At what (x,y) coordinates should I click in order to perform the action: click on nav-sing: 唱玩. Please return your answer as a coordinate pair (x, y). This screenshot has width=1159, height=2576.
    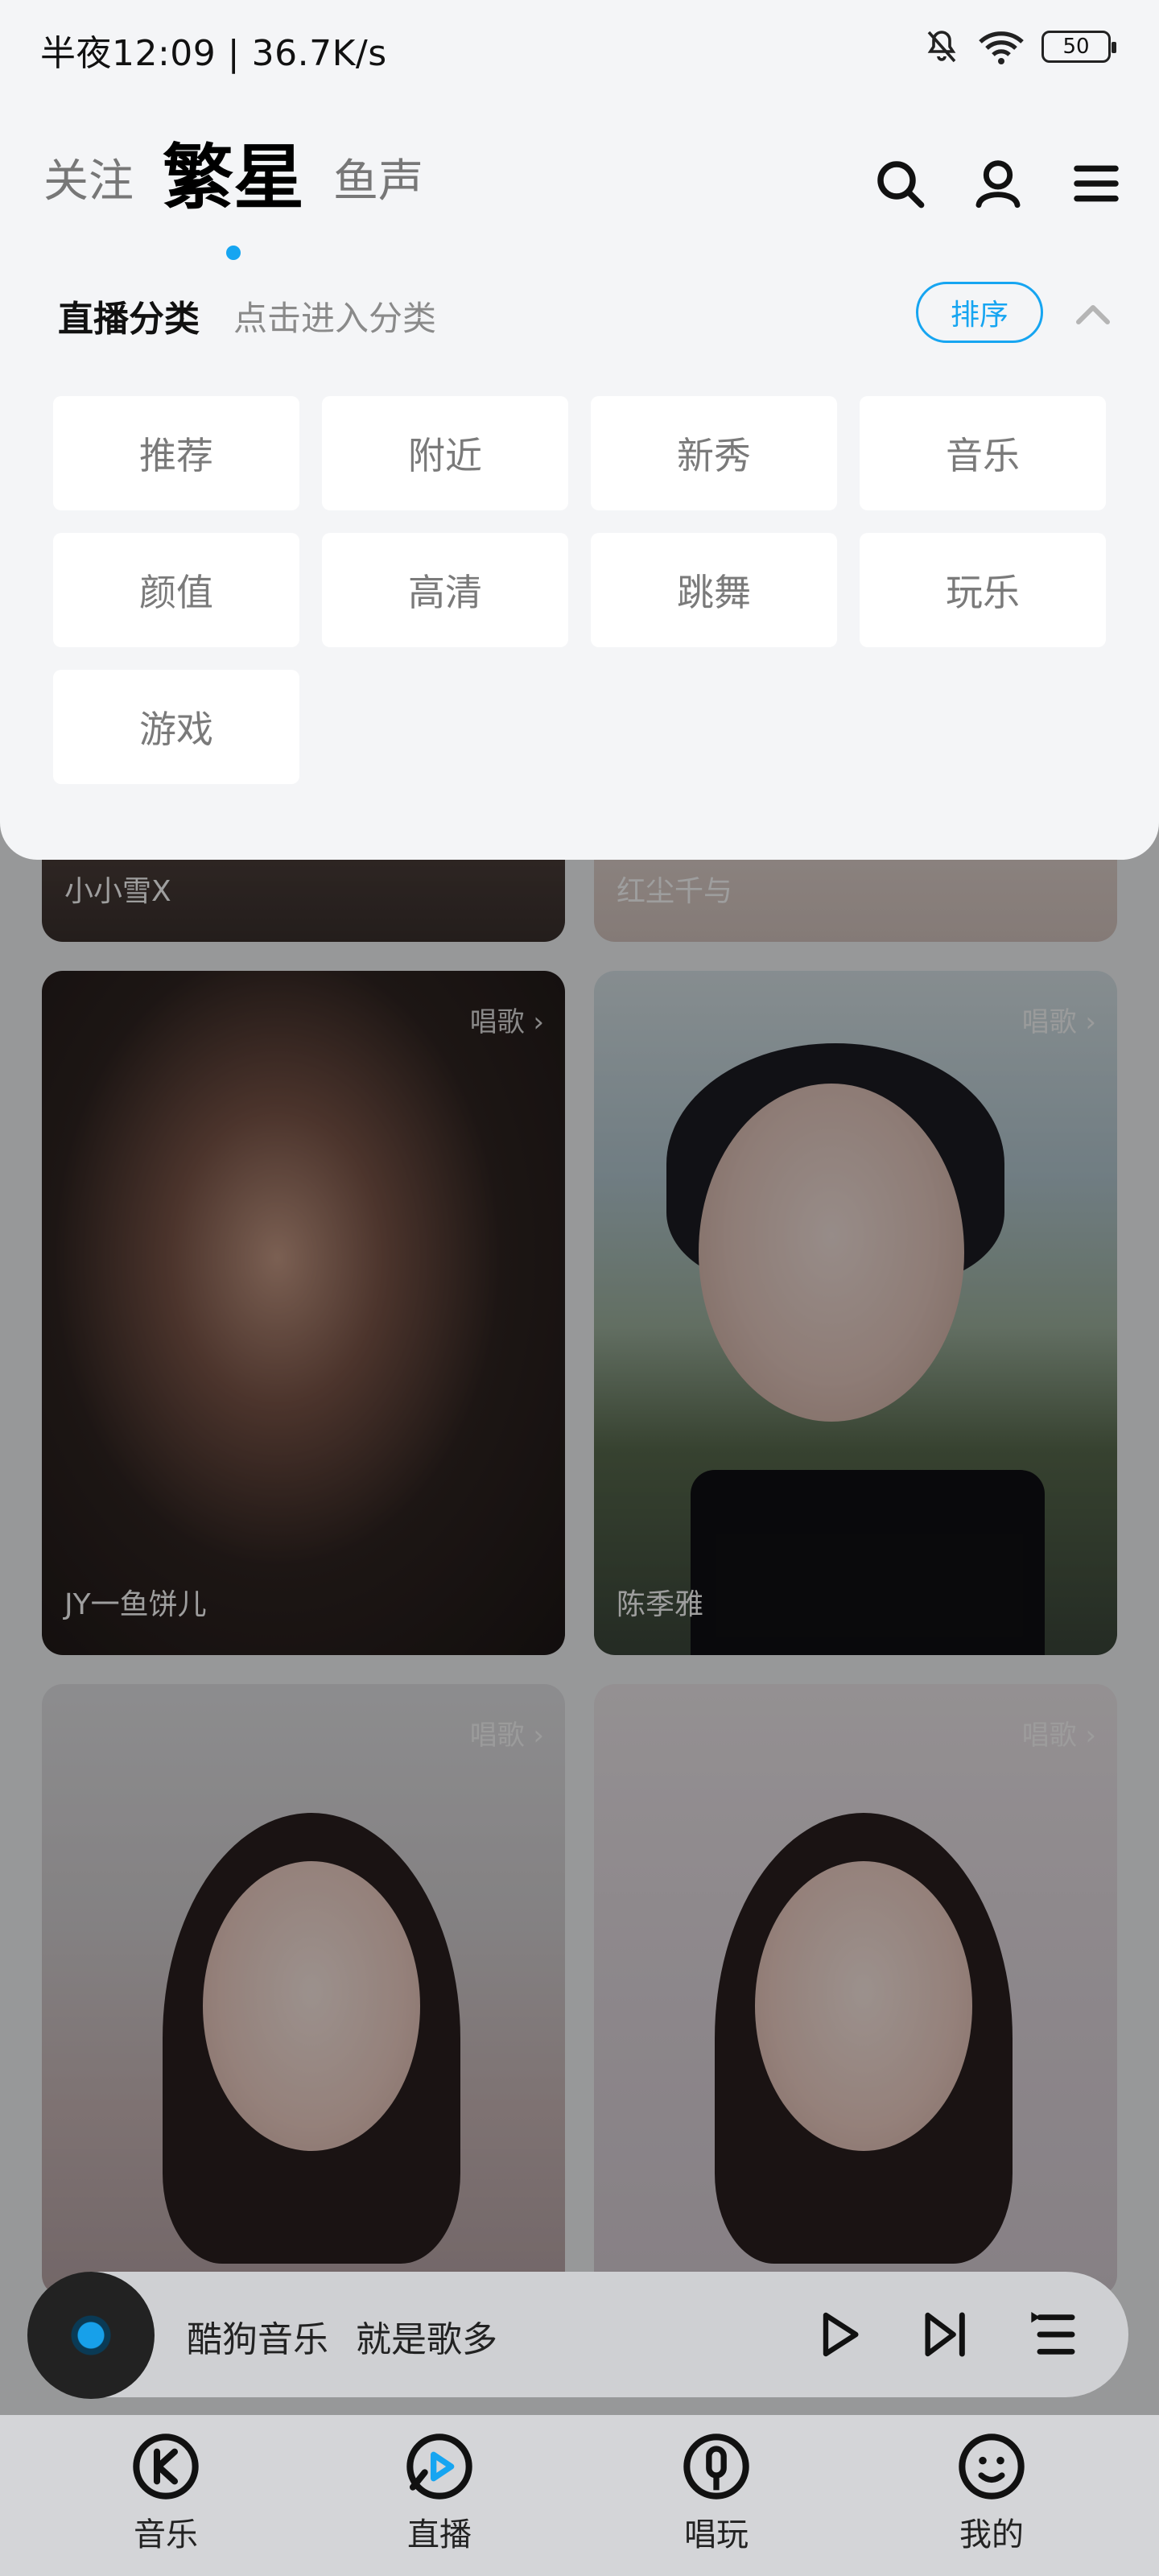
    Looking at the image, I should click on (716, 2493).